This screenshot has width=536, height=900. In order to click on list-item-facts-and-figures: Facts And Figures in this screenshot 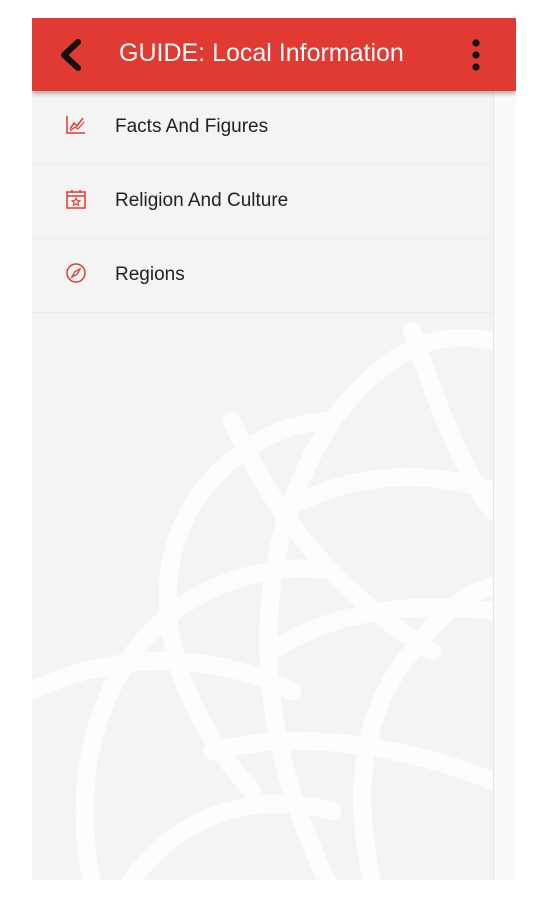, I will do `click(262, 128)`.